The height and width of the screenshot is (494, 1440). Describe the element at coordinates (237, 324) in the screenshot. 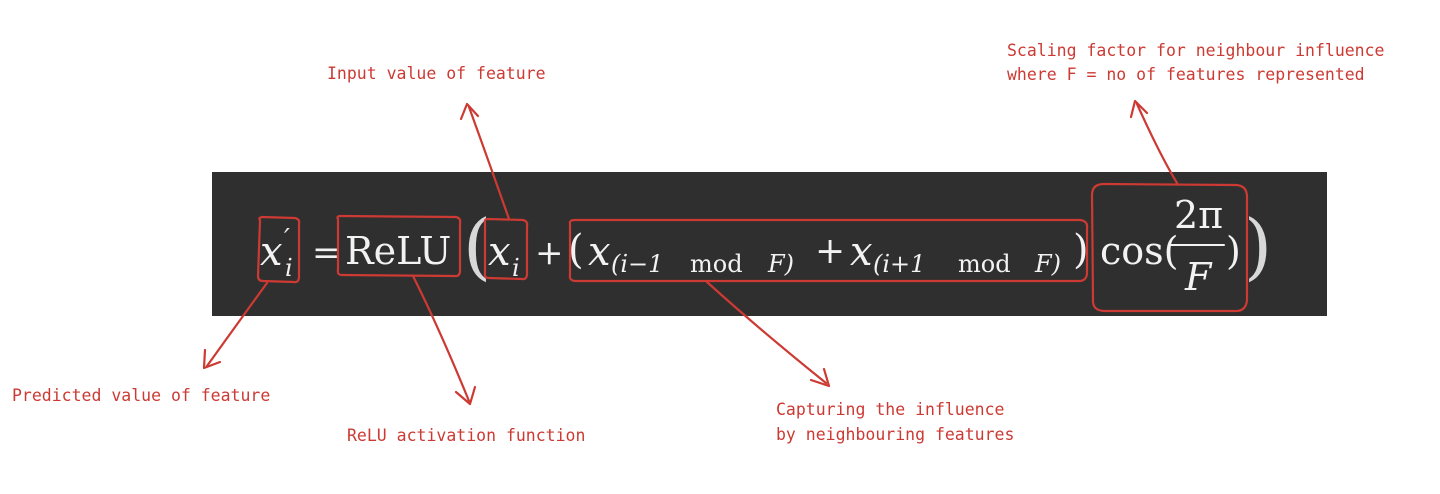

I see `arrow-predicted-value` at that location.